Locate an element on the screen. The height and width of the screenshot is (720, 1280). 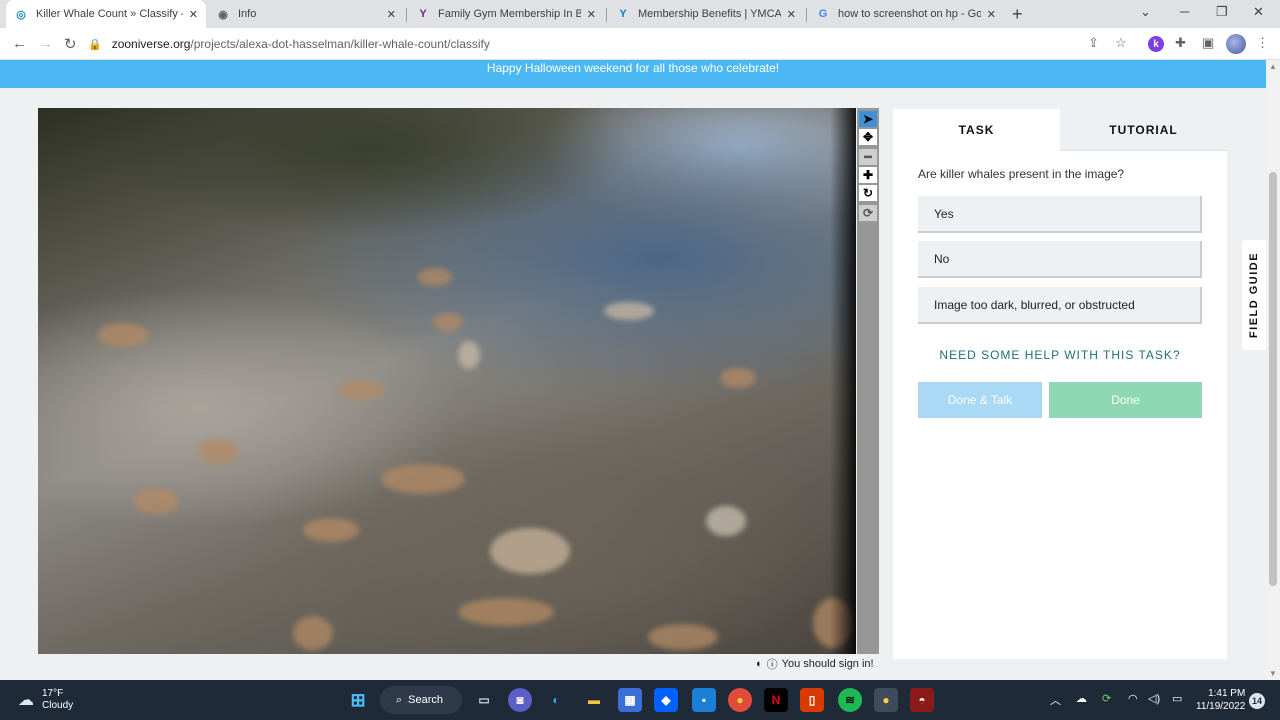
store-icon: ▦ is located at coordinates (630, 700).